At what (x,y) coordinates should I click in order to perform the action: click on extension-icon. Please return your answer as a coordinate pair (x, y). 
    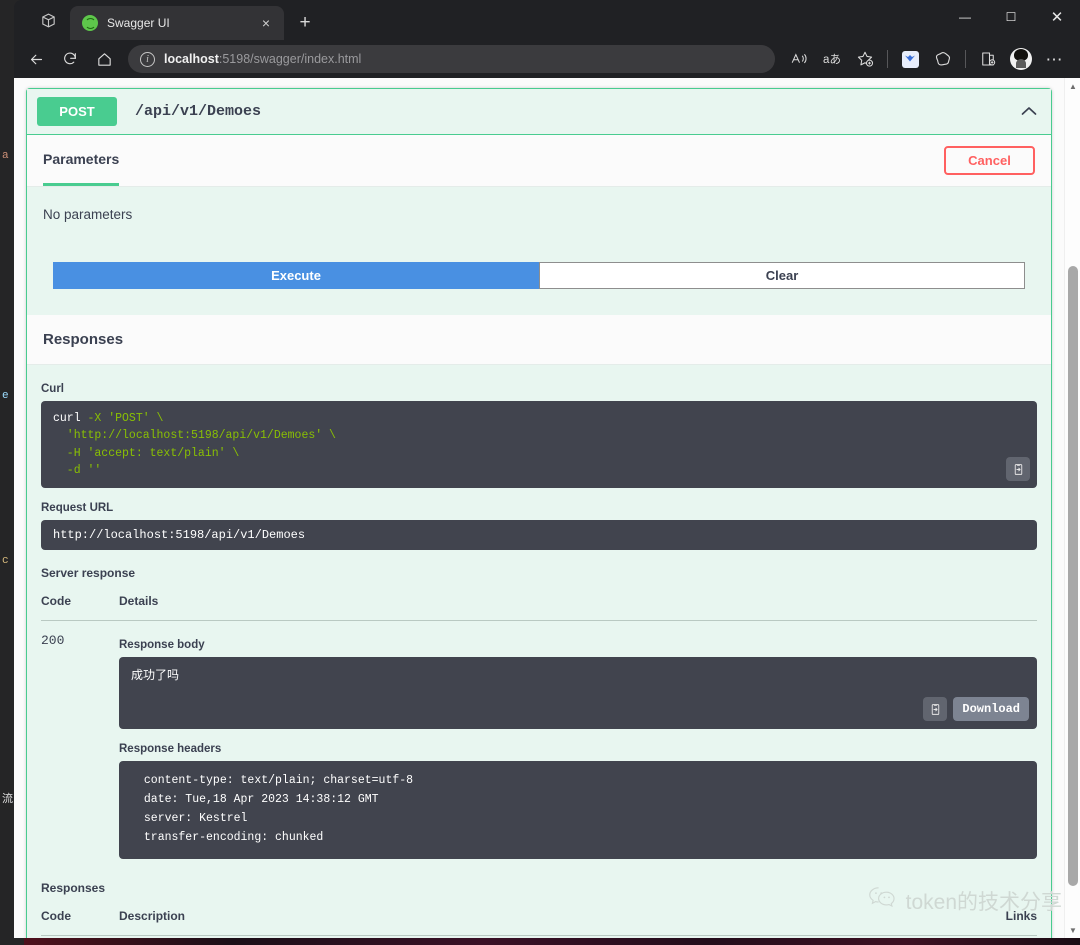
    Looking at the image, I should click on (910, 59).